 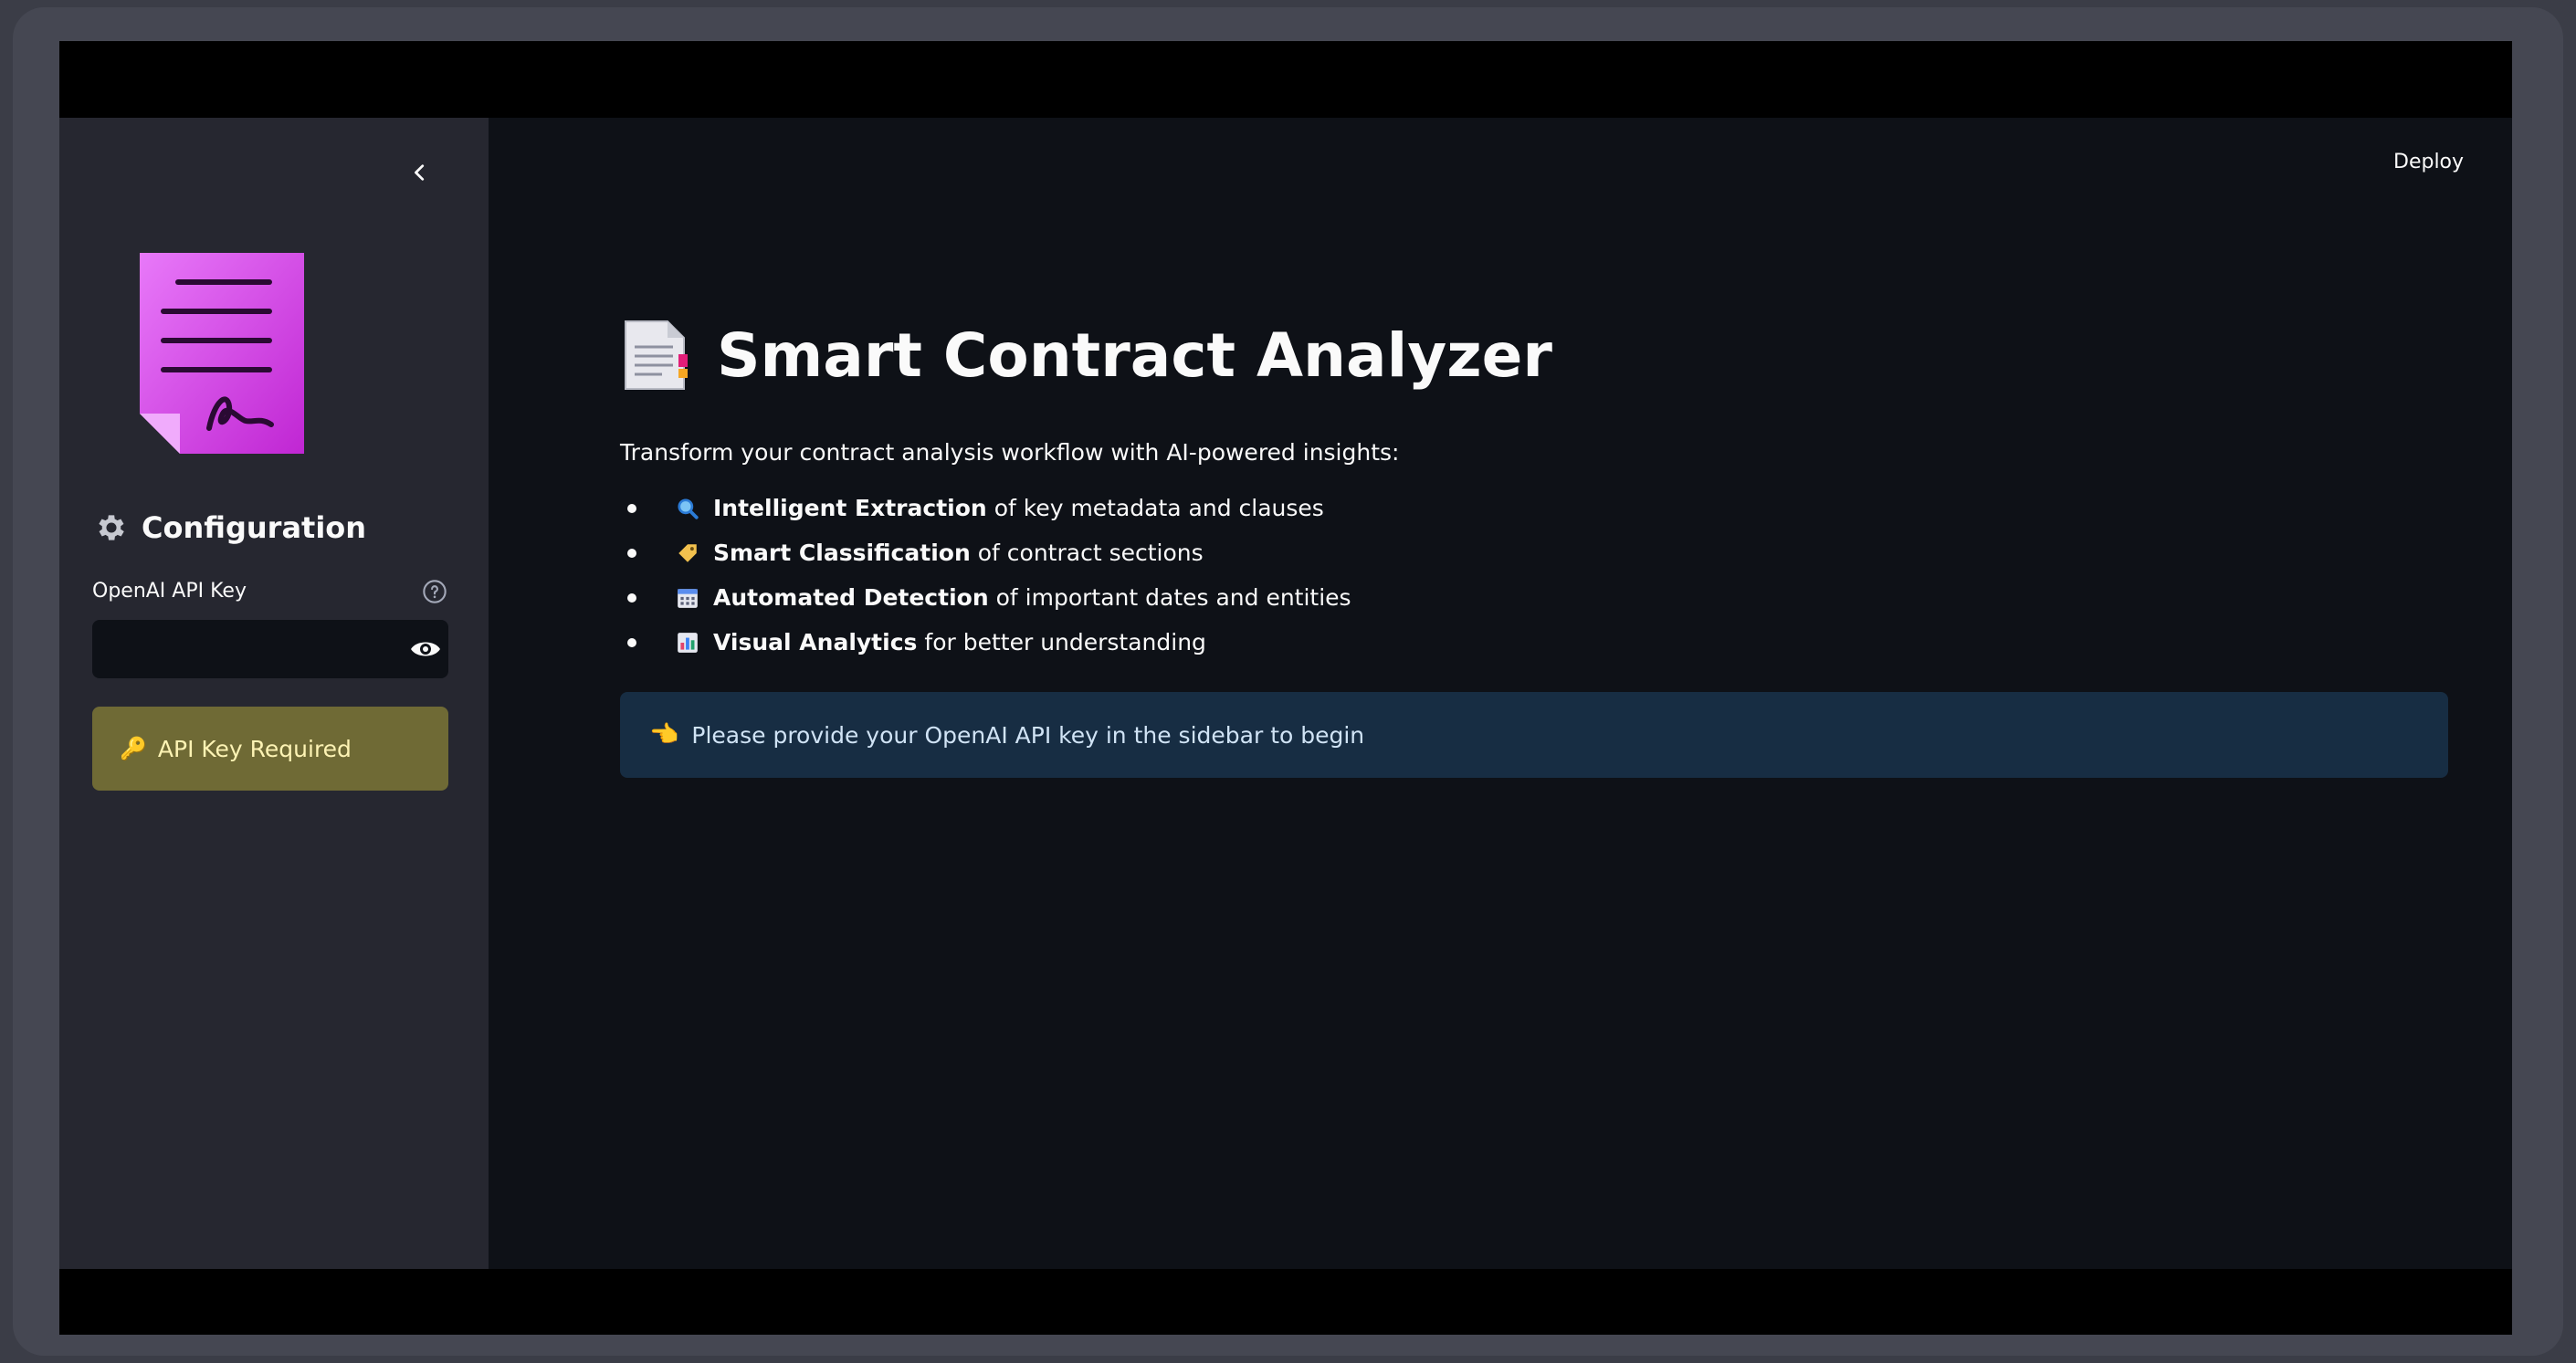 What do you see at coordinates (254, 527) in the screenshot?
I see `configuration-title: Configuration` at bounding box center [254, 527].